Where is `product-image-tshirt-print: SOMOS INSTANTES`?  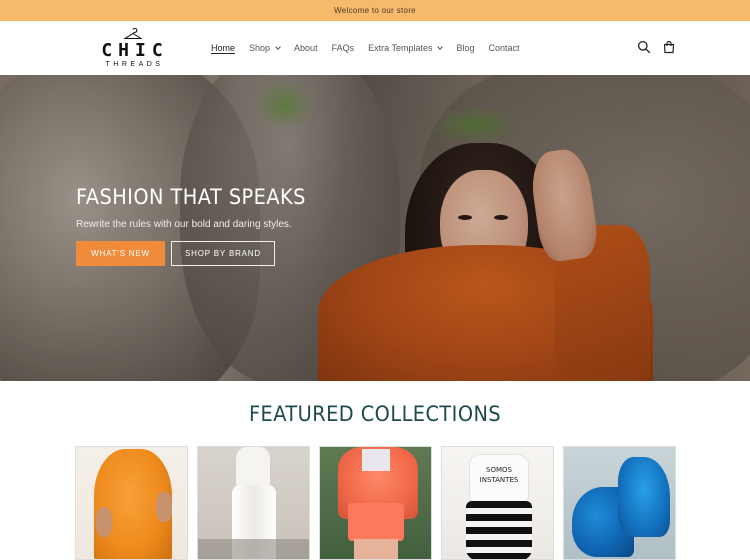 product-image-tshirt-print: SOMOS INSTANTES is located at coordinates (499, 475).